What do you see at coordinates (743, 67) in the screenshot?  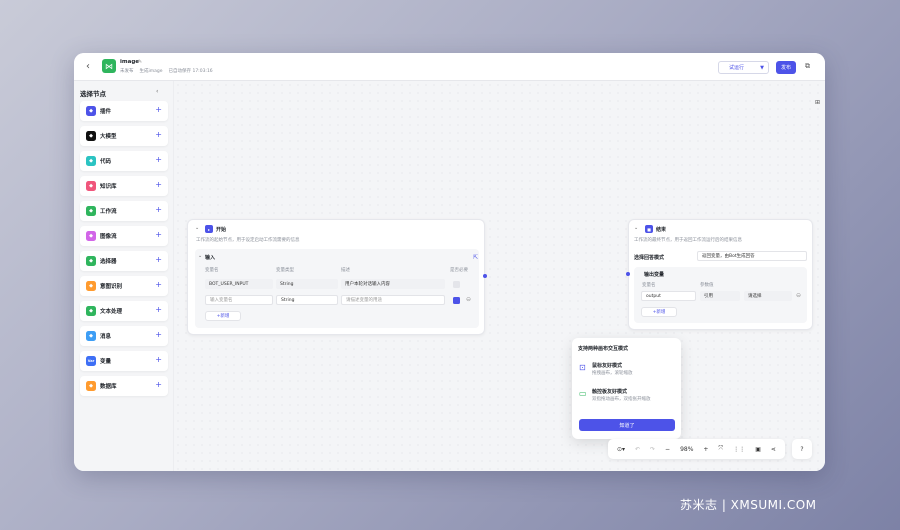 I see `test-run-button: 试运行 ▼` at bounding box center [743, 67].